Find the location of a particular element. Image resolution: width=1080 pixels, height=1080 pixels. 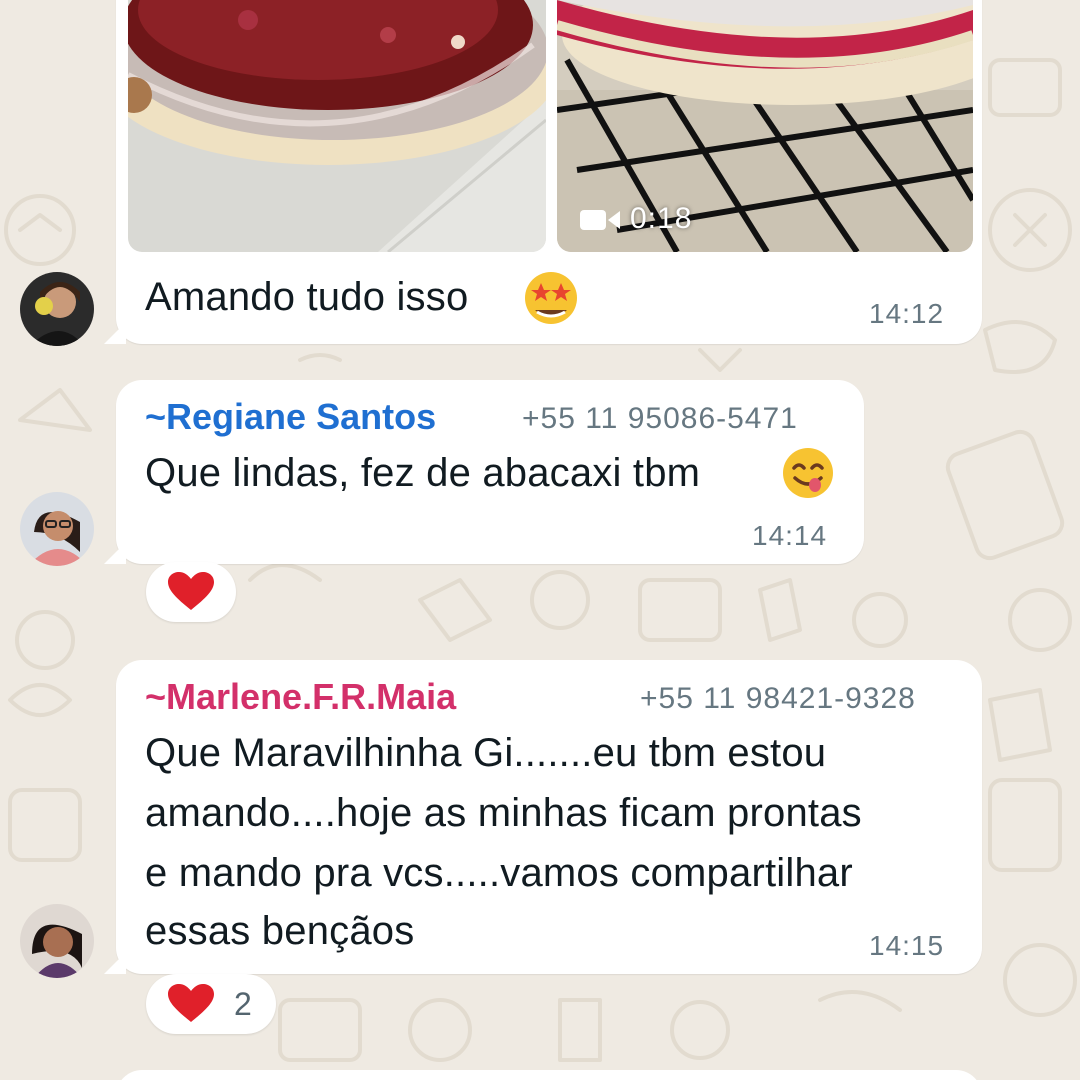

message-text: Amando tudo isso is located at coordinates (307, 297).